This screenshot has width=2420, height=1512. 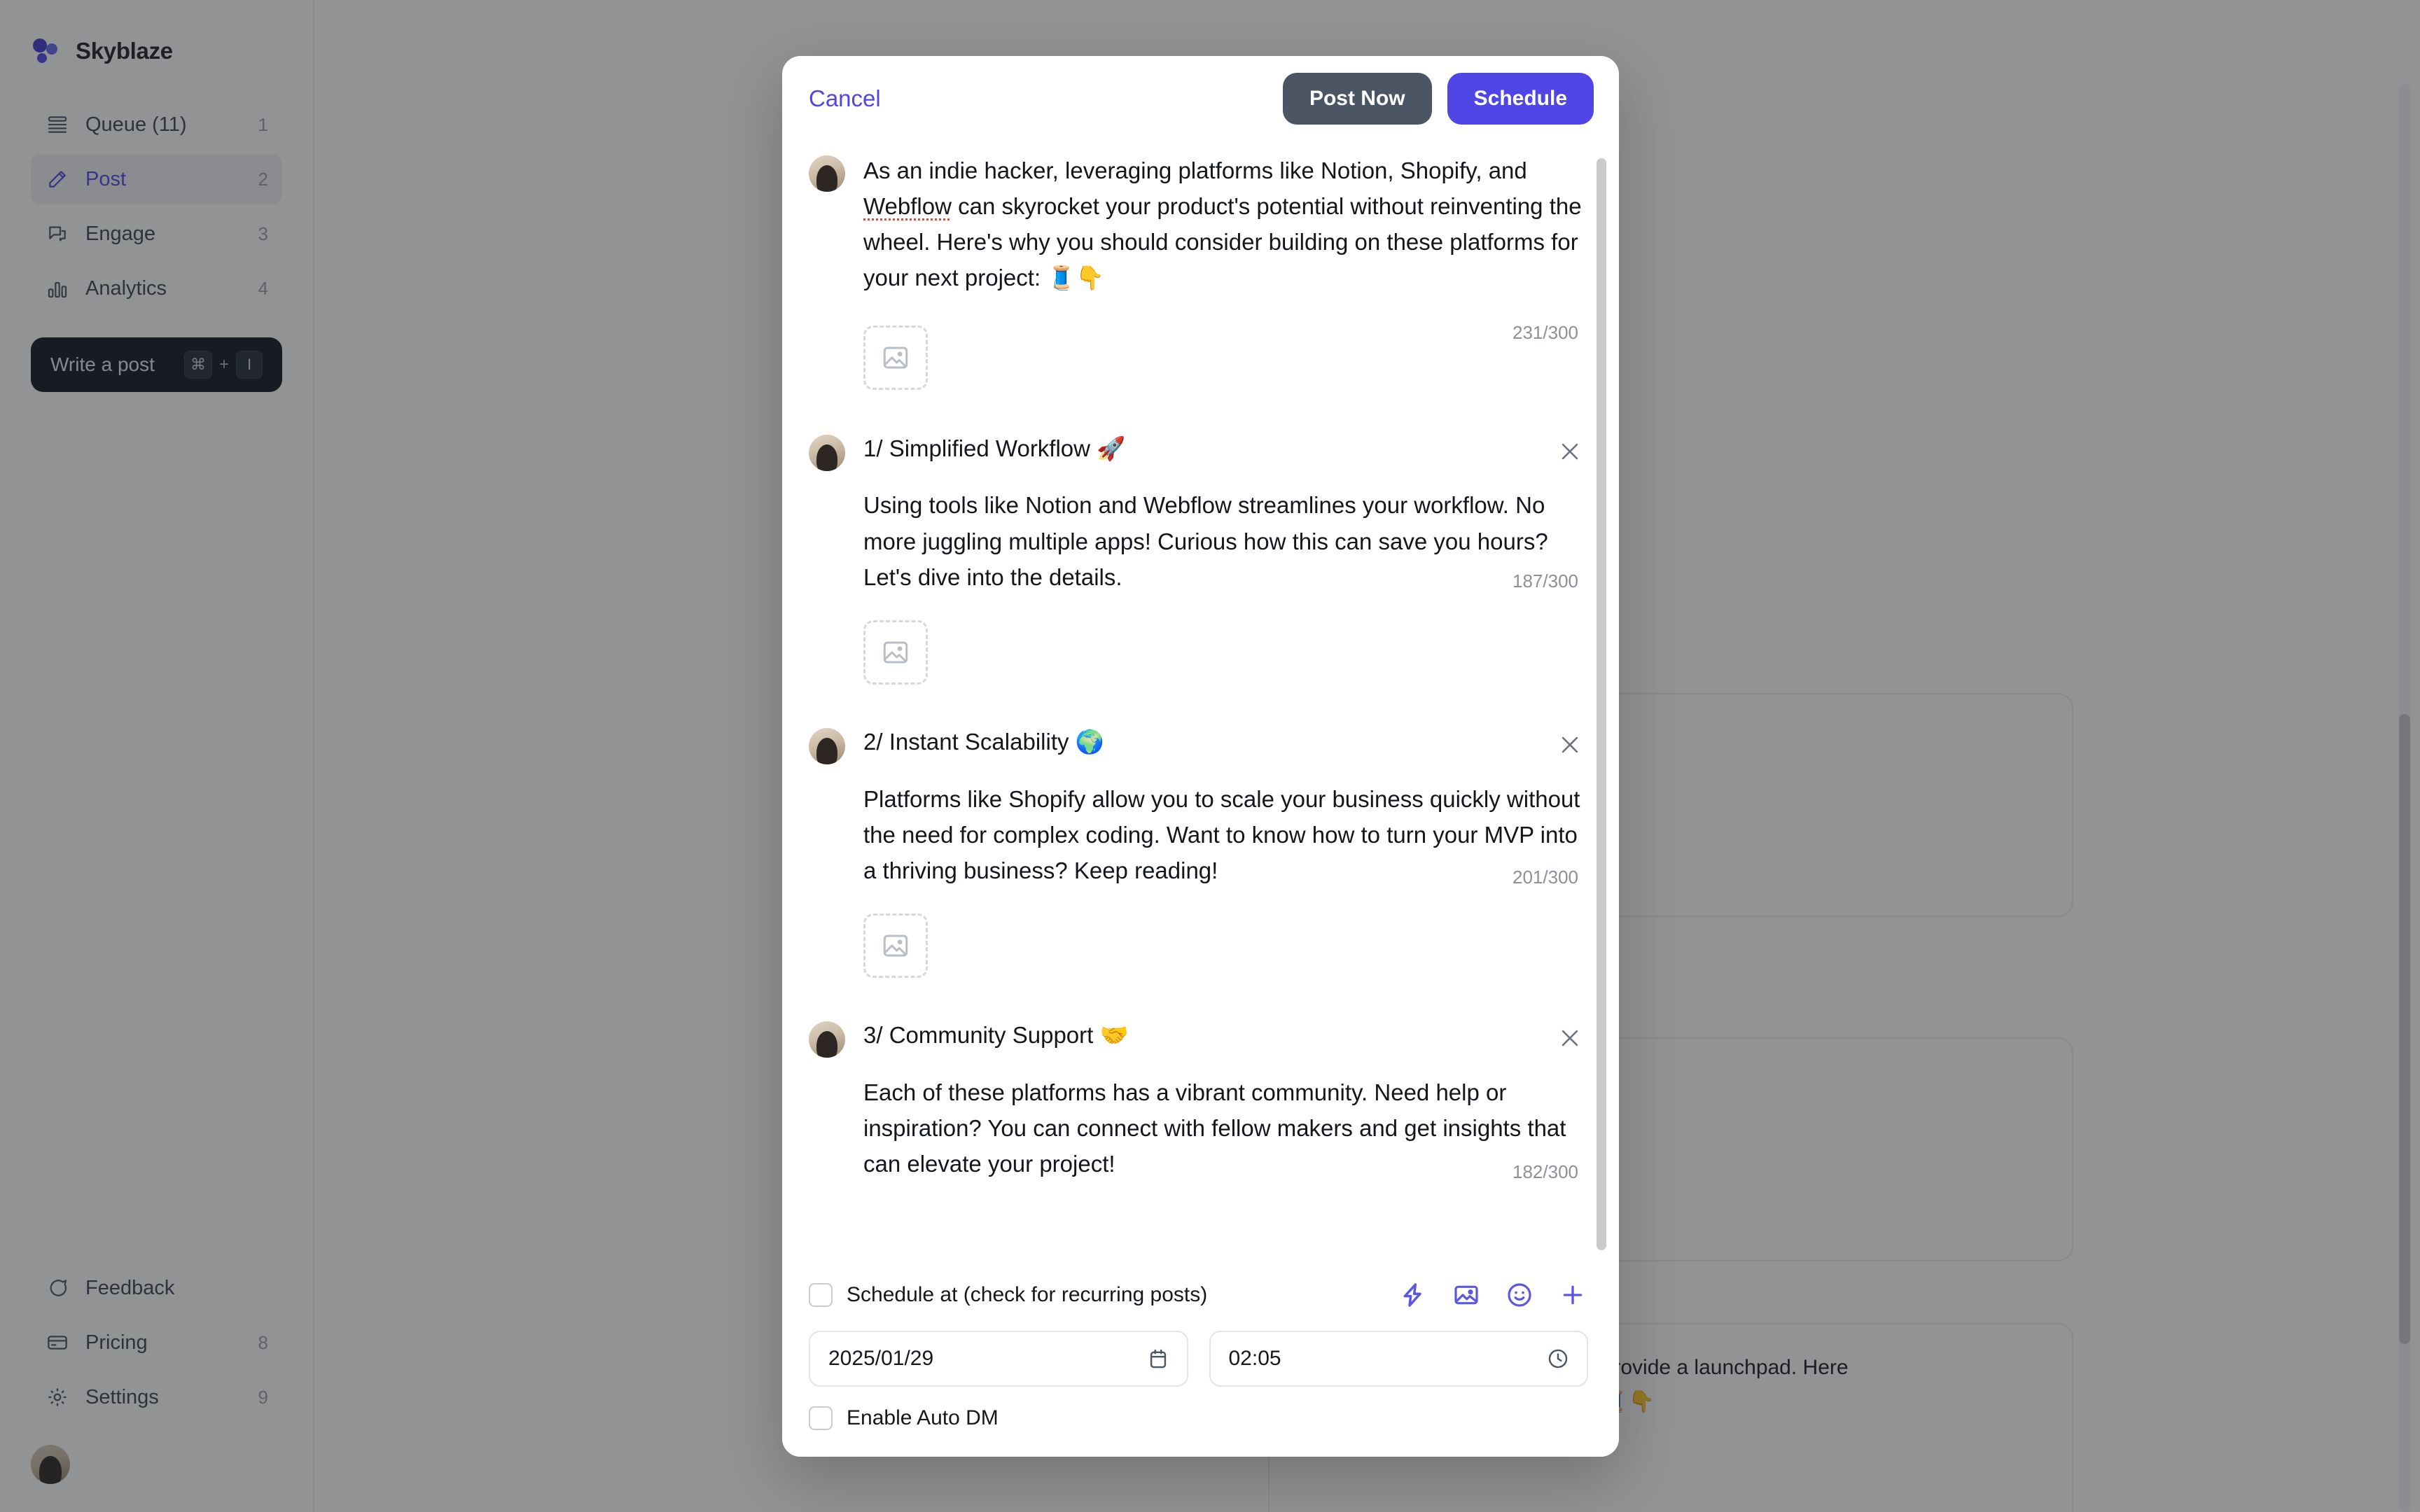 What do you see at coordinates (1493, 1295) in the screenshot?
I see `composer-tools` at bounding box center [1493, 1295].